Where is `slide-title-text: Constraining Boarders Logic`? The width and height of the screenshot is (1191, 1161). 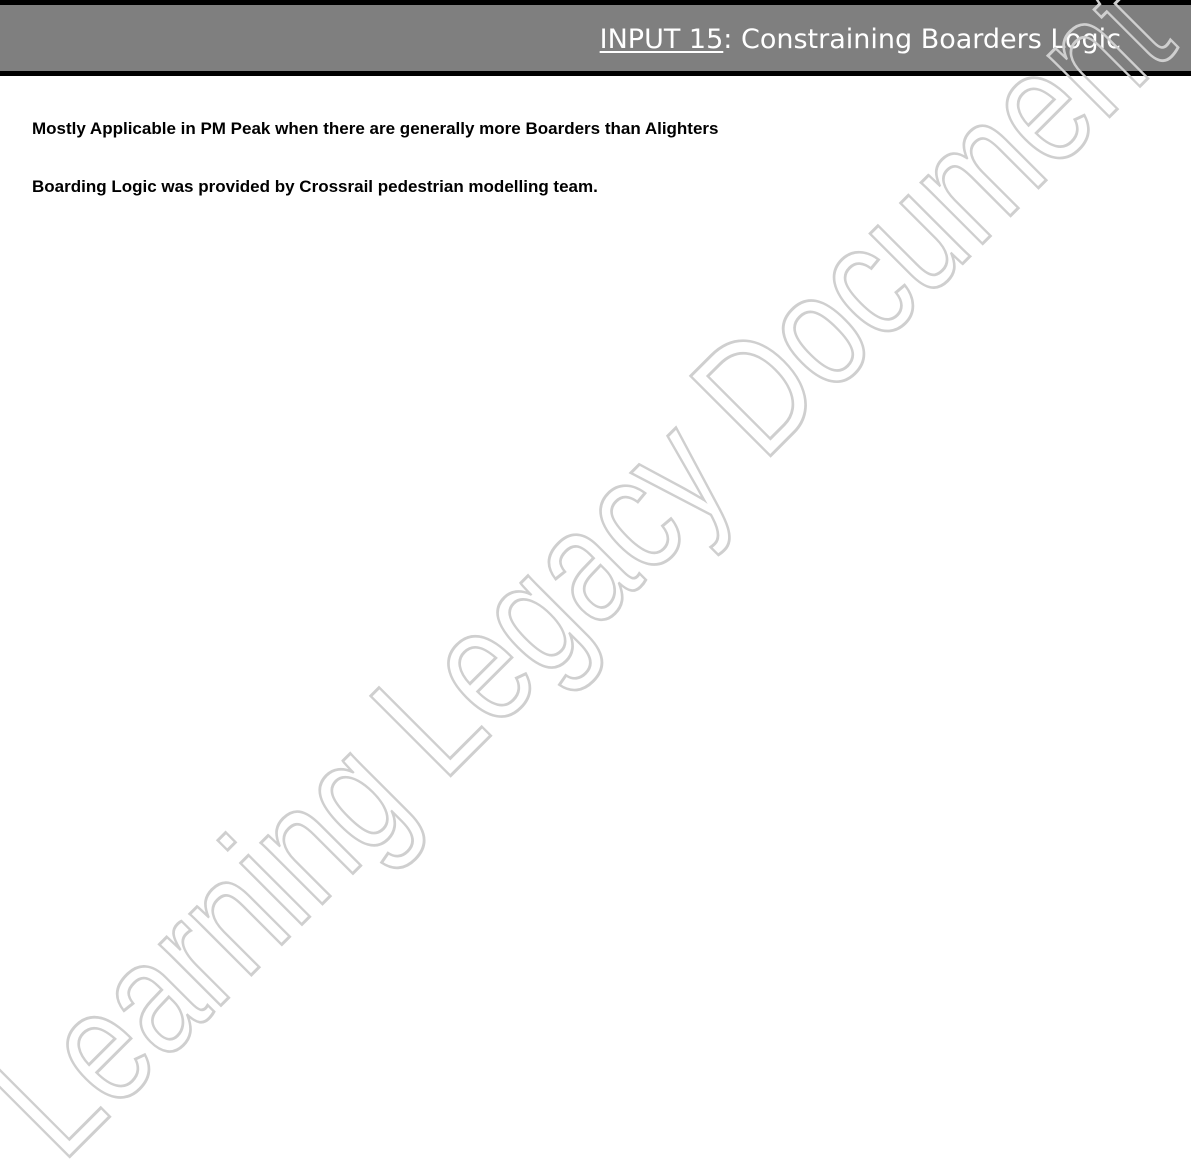
slide-title-text: Constraining Boarders Logic is located at coordinates (930, 39).